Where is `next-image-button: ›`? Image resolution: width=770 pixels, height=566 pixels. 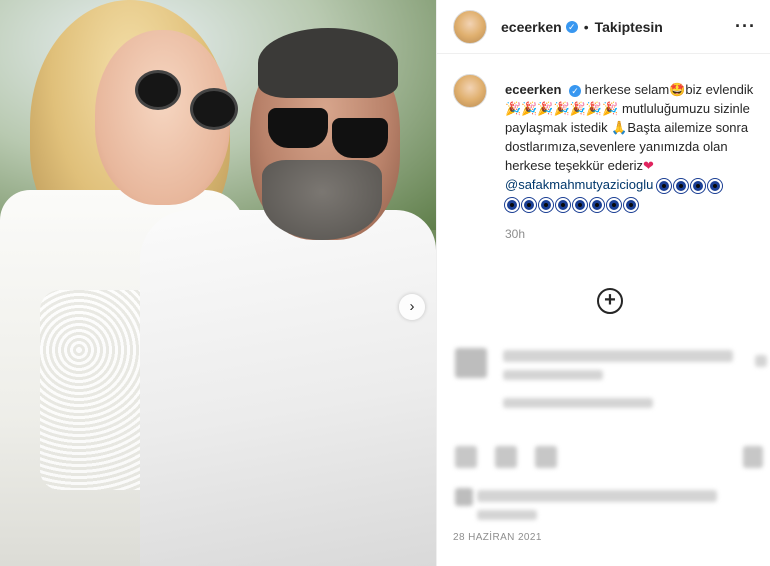 next-image-button: › is located at coordinates (412, 307).